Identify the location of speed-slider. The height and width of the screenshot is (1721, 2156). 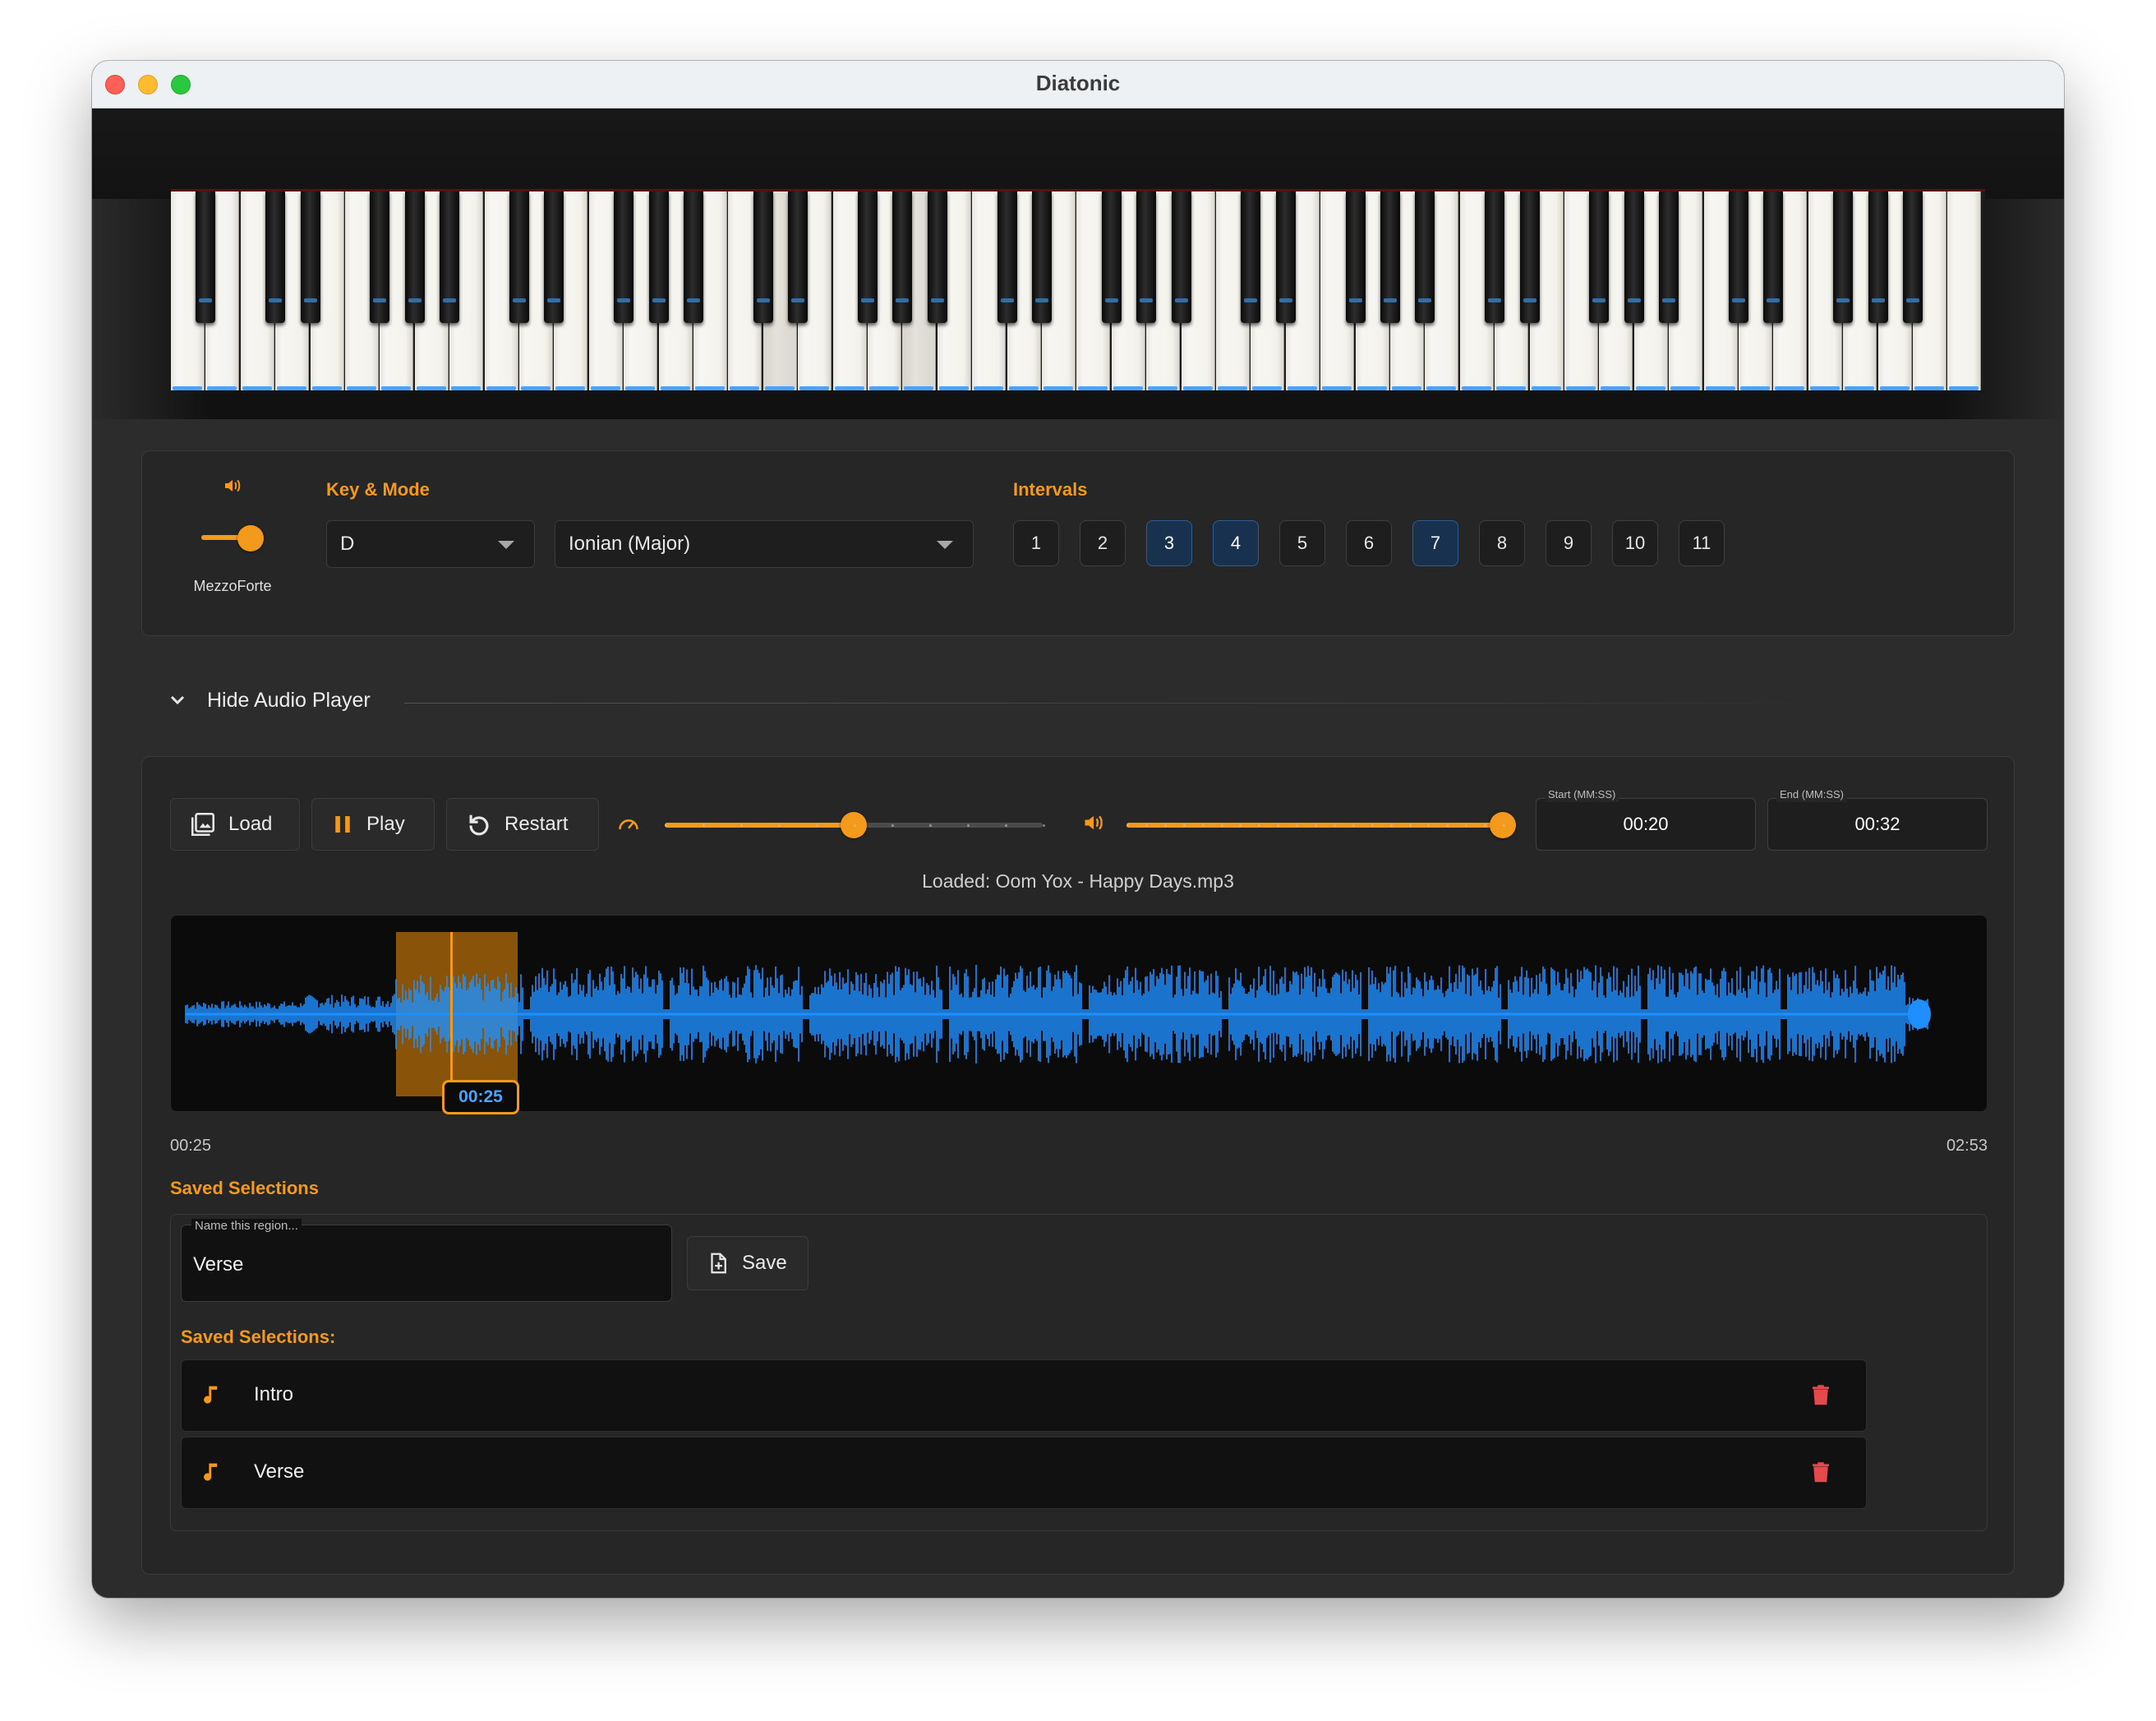
(855, 825).